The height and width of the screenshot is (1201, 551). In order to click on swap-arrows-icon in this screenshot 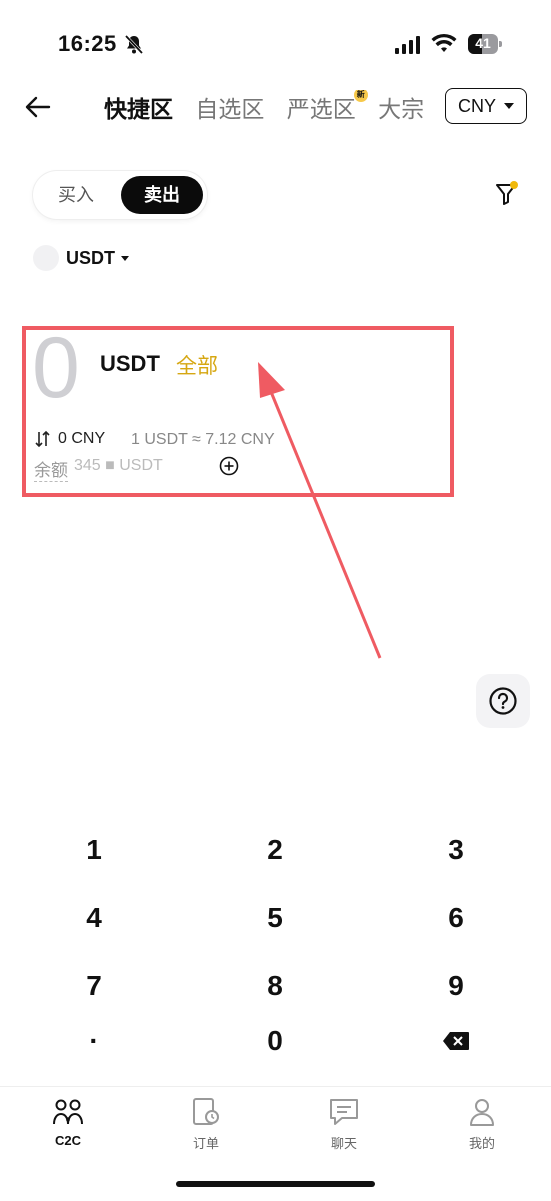, I will do `click(42, 439)`.